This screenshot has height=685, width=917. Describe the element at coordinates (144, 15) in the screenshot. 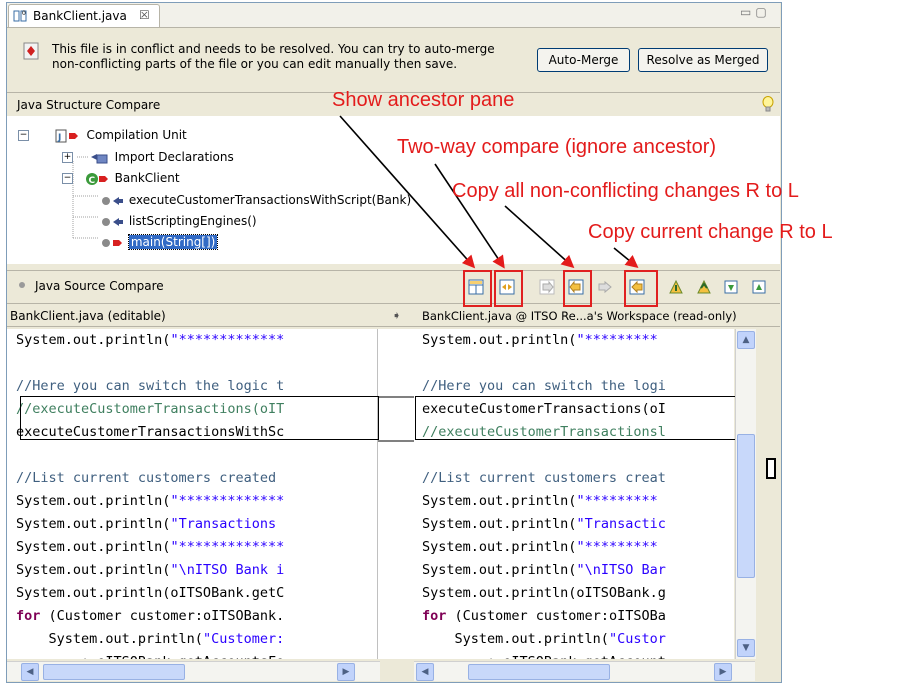

I see `close-icon: ☒` at that location.